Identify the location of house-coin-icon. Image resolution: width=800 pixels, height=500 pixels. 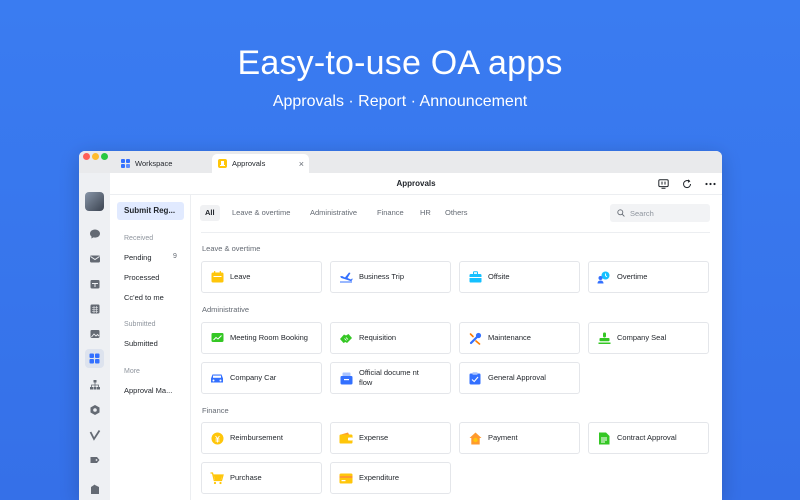
(475, 438).